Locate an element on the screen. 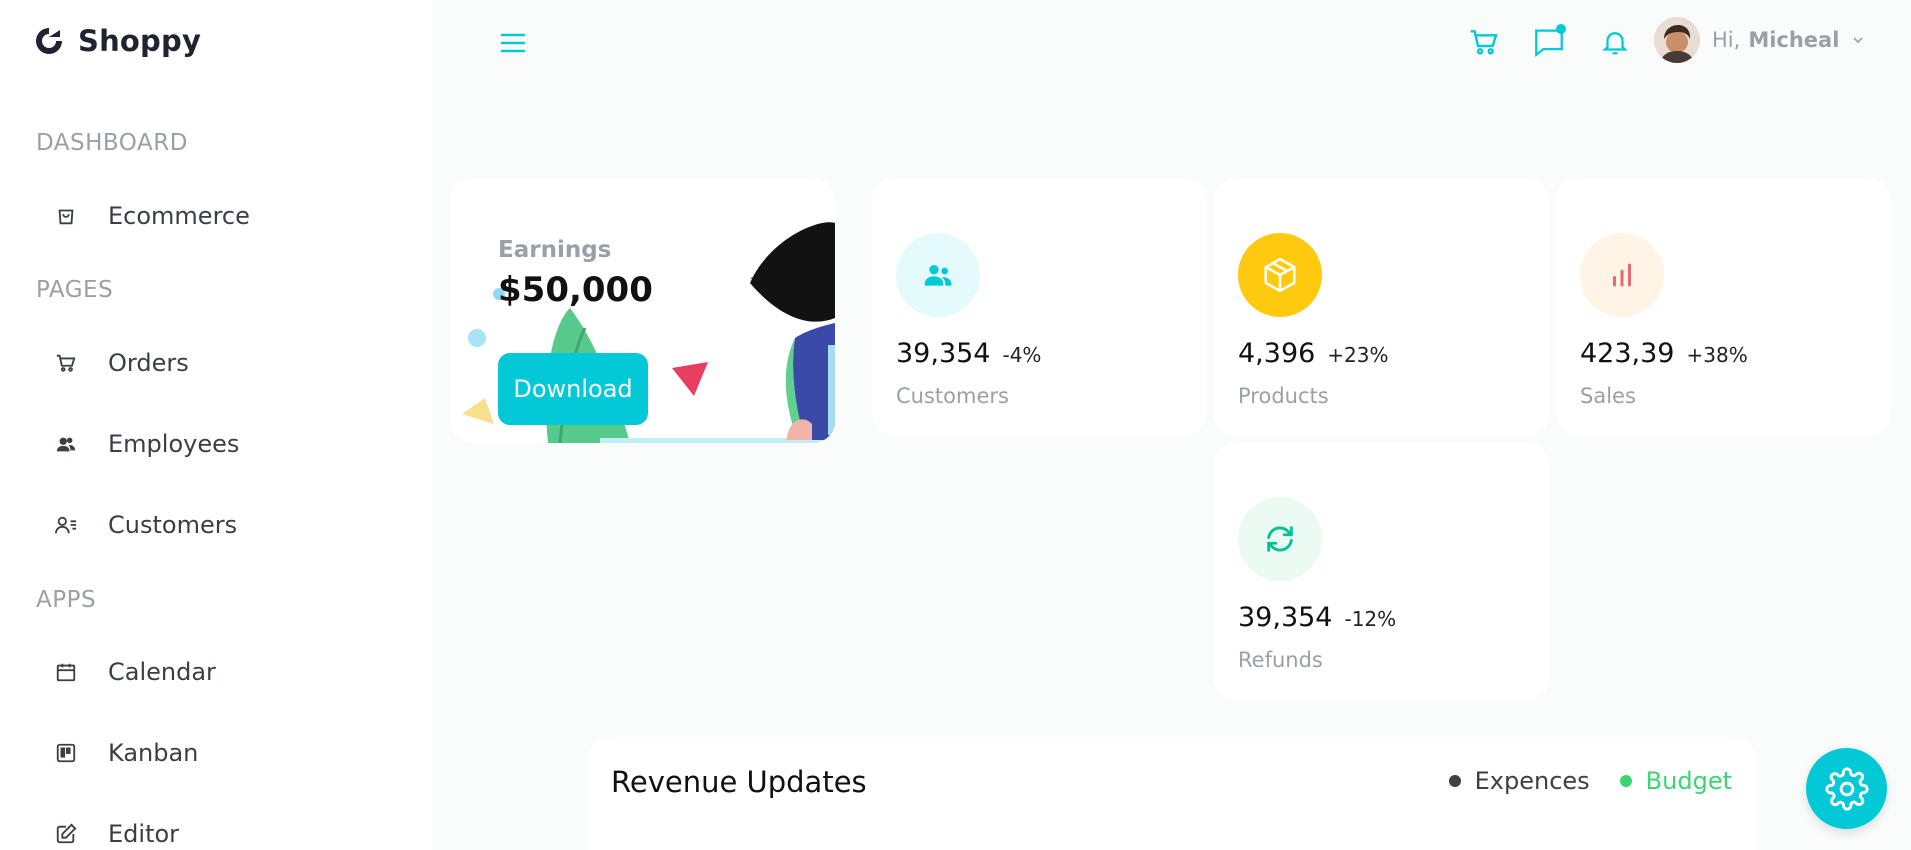  shoppy-logo-icon is located at coordinates (49, 41).